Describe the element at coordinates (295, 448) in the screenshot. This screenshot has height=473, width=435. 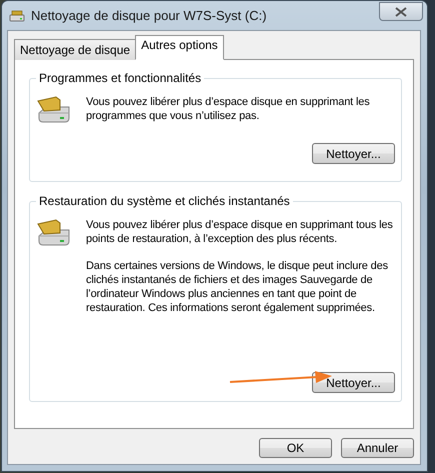
I see `dialog-button: OK` at that location.